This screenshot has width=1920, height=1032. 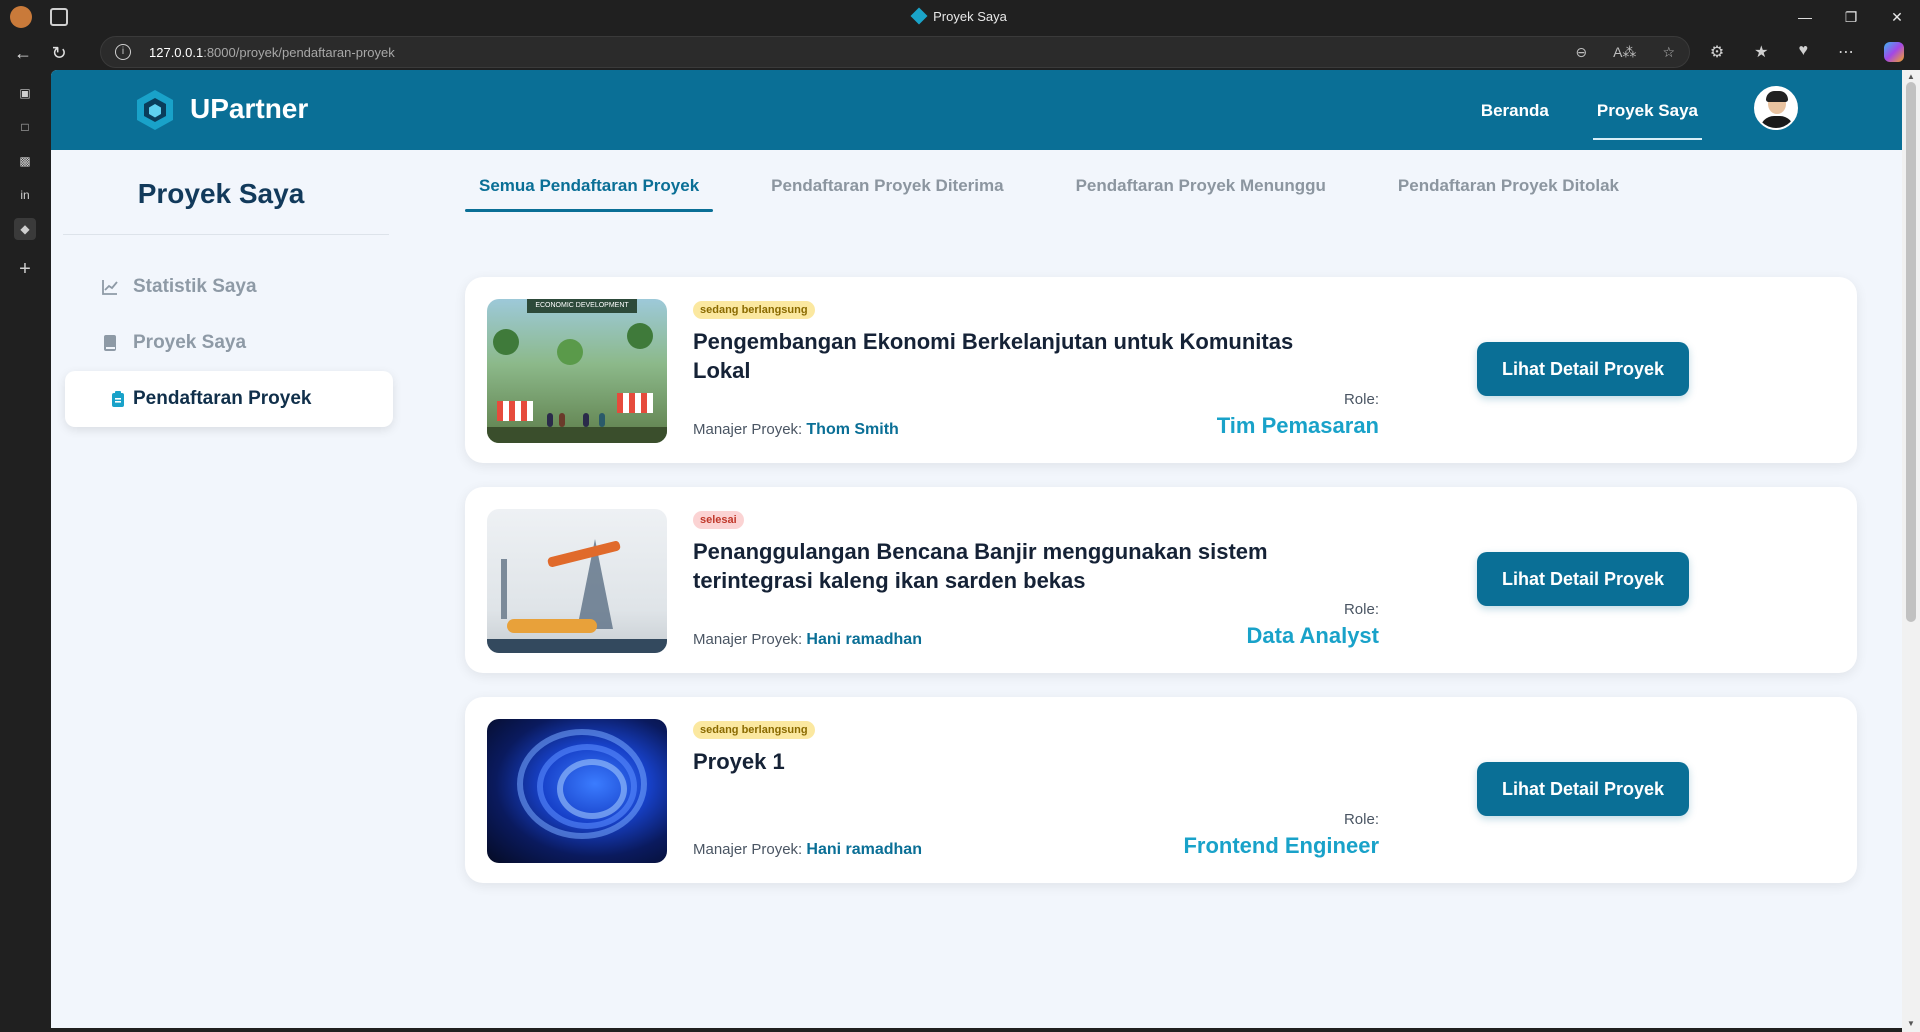 What do you see at coordinates (110, 343) in the screenshot?
I see `book-icon` at bounding box center [110, 343].